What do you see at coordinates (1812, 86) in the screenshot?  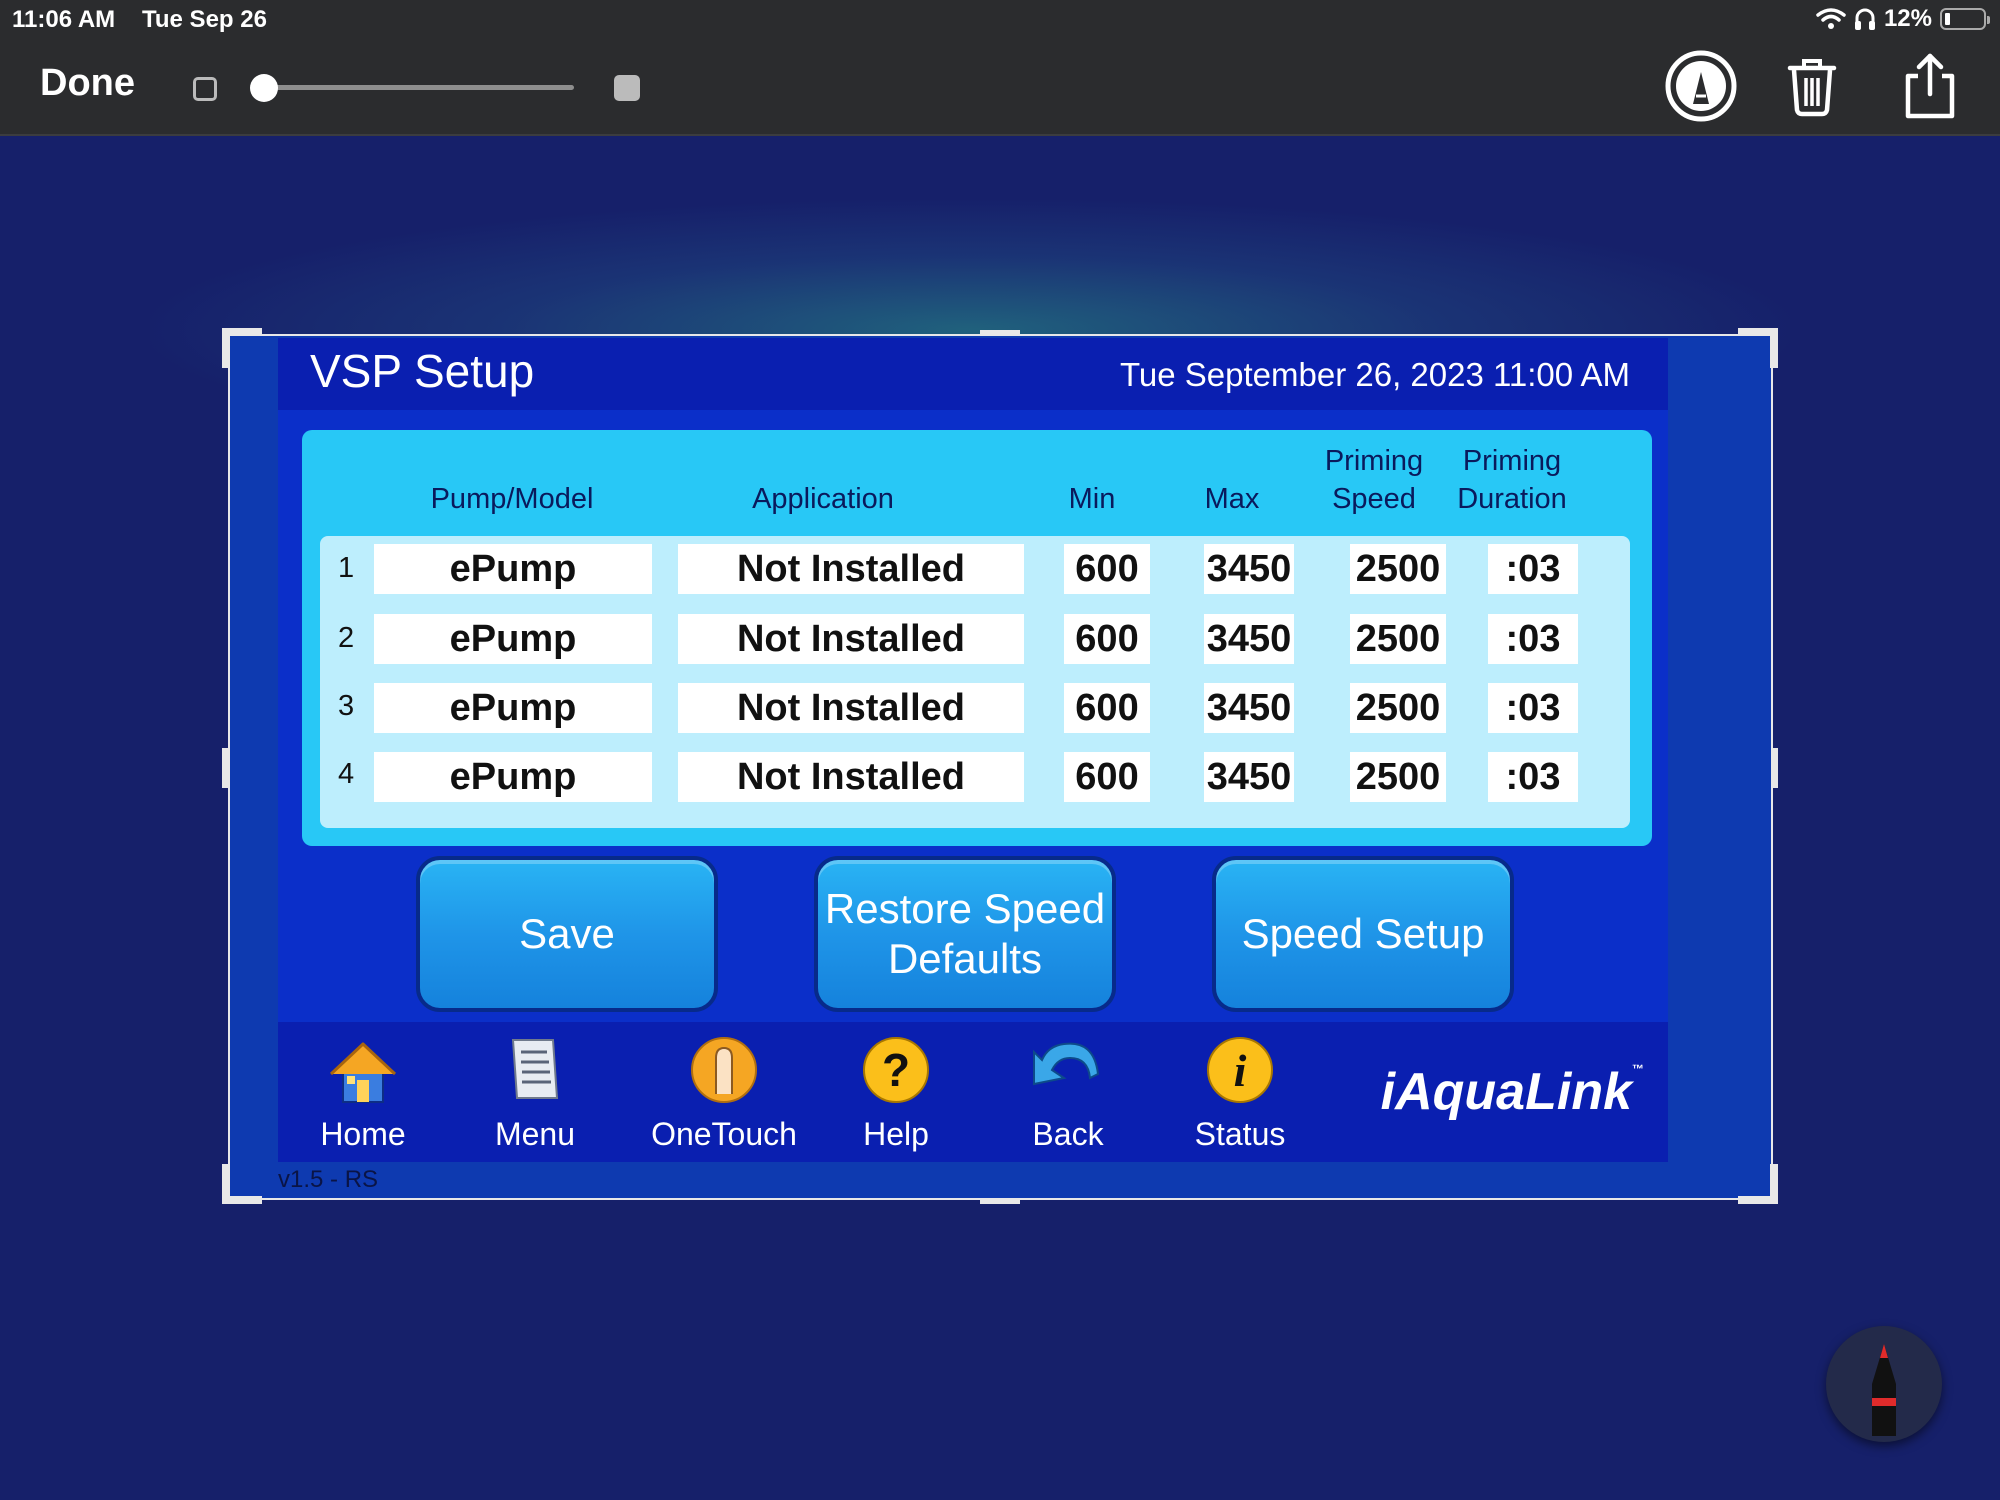 I see `trash-icon` at bounding box center [1812, 86].